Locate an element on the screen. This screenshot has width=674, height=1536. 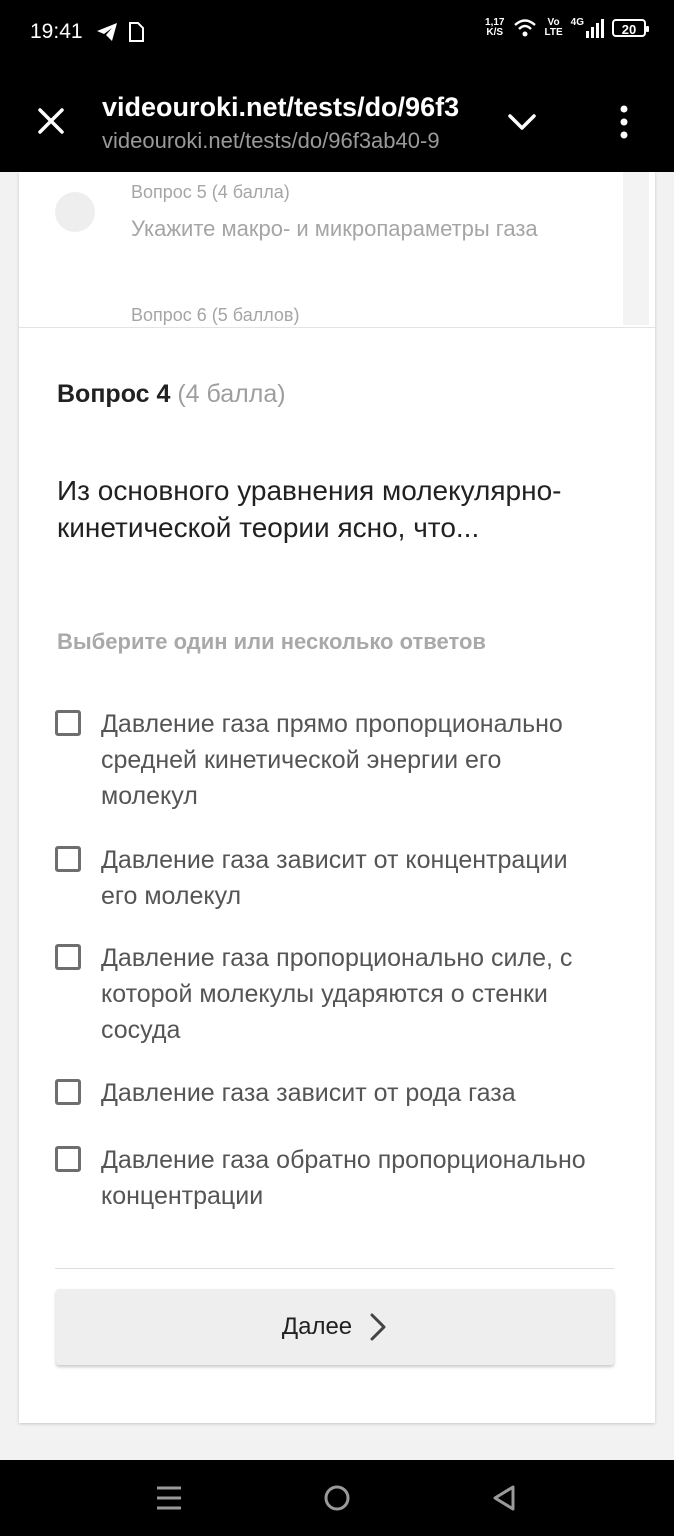
answer-option: Давление газа зависит от рода газа is located at coordinates (325, 1093).